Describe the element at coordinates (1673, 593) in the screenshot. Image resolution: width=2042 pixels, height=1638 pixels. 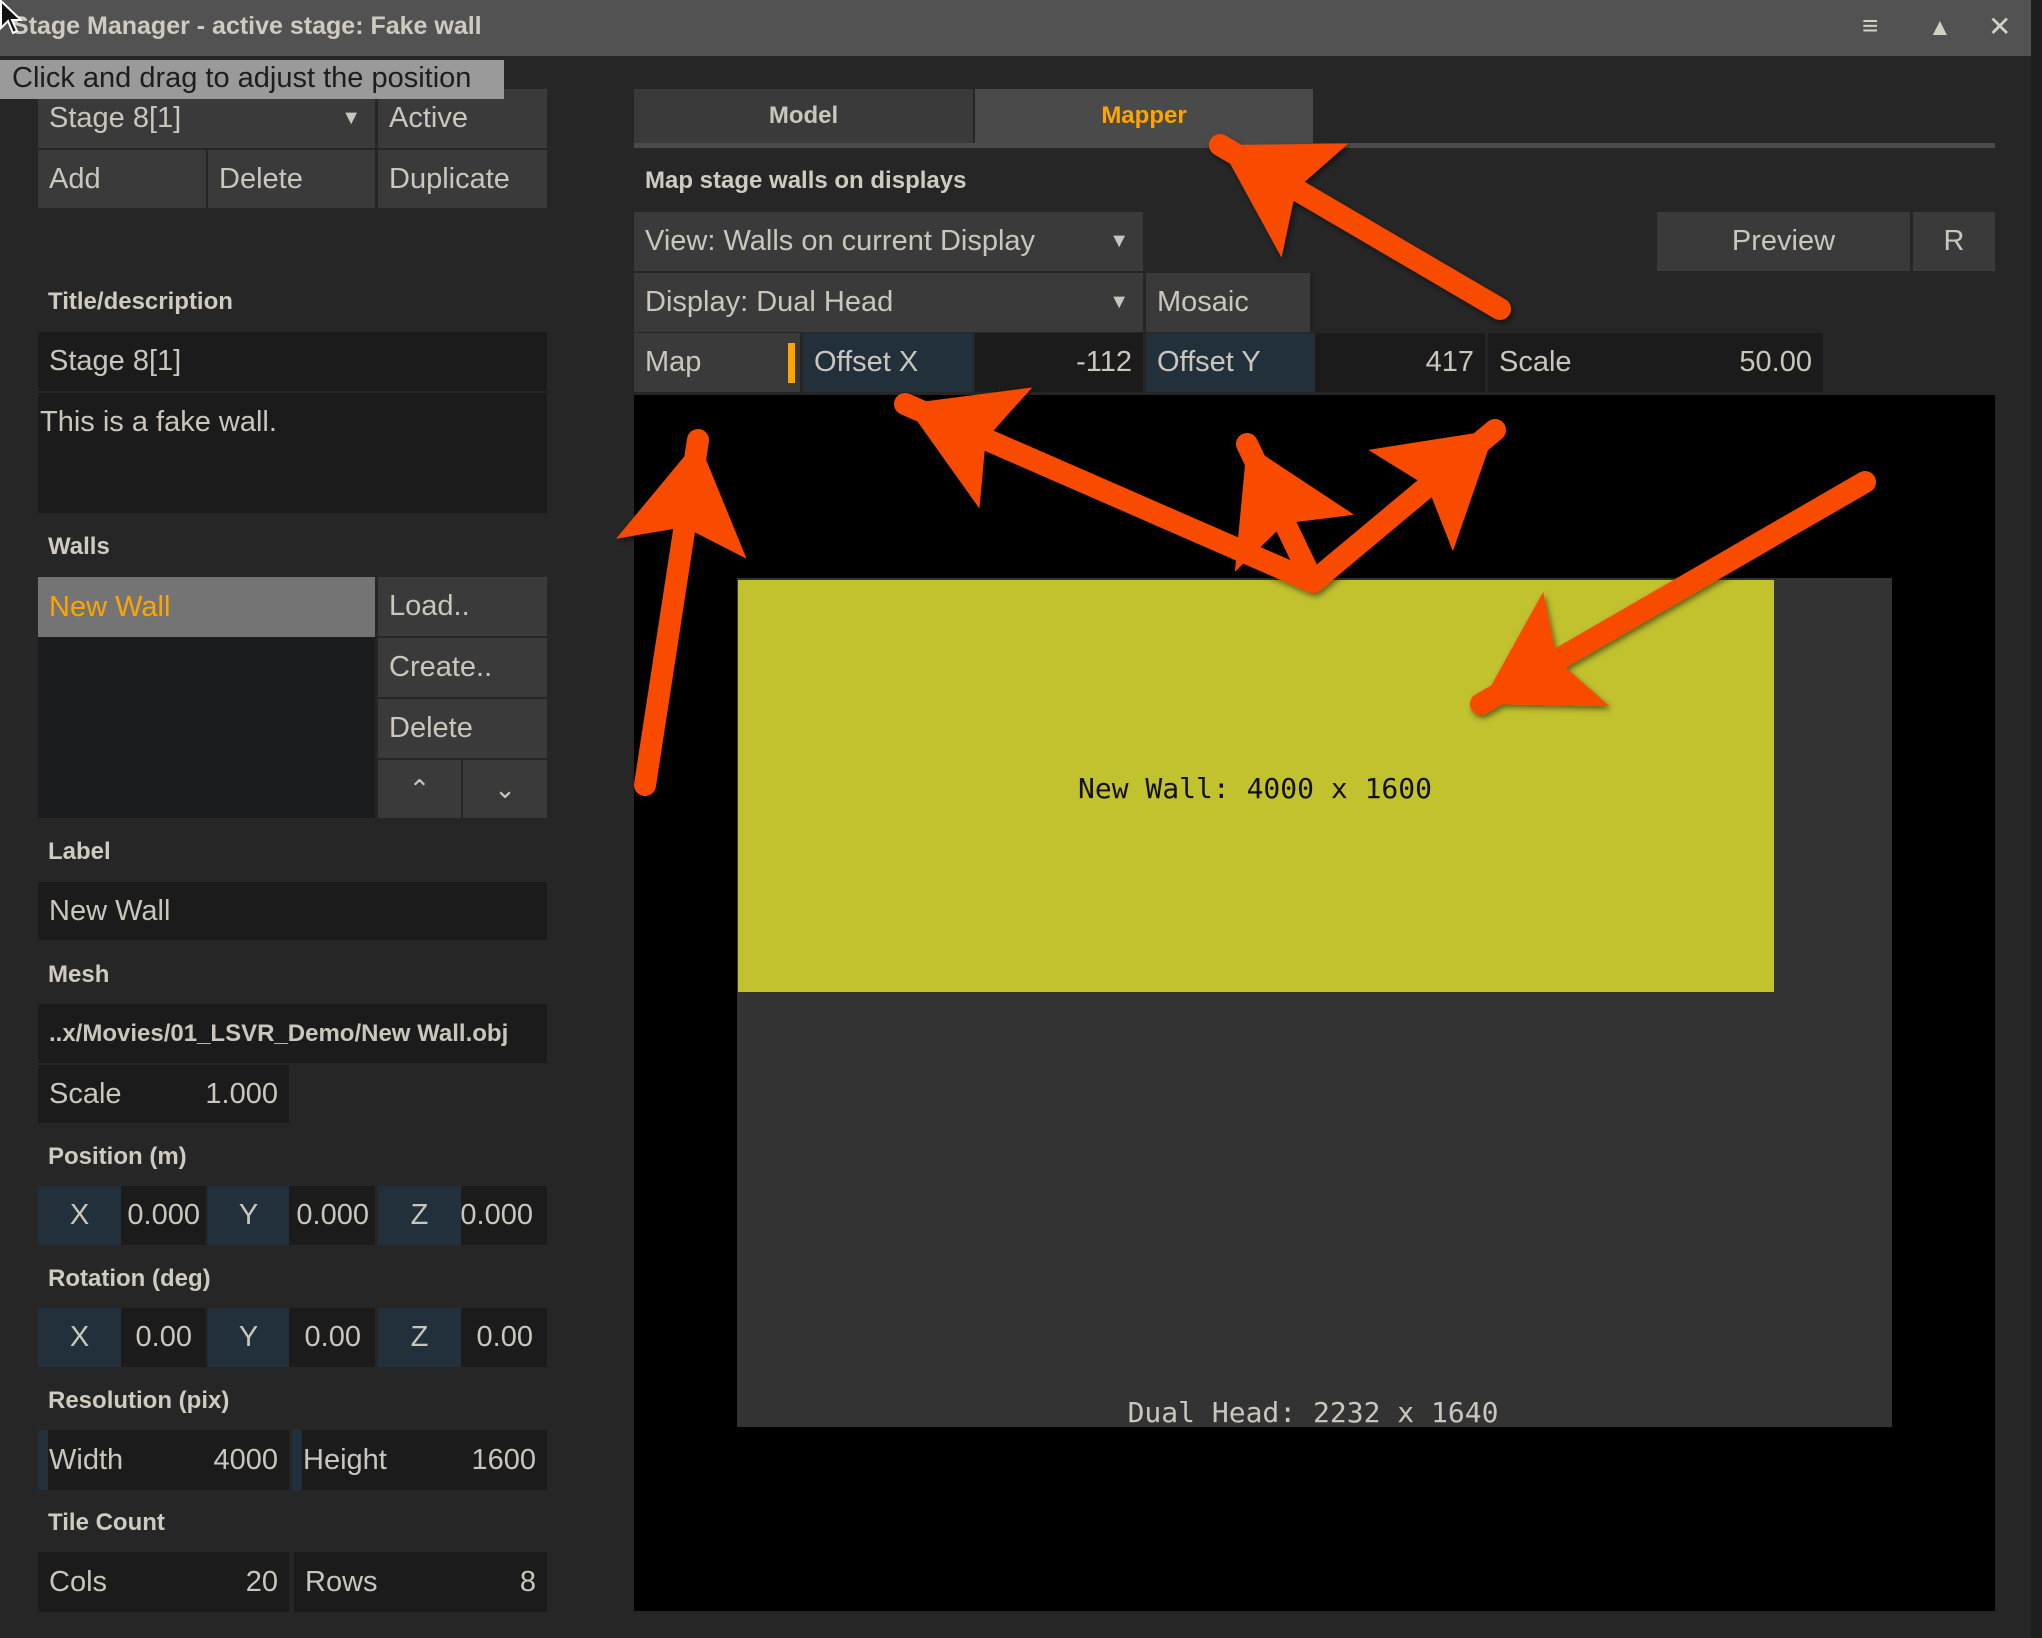
I see `arrow-to-wall` at that location.